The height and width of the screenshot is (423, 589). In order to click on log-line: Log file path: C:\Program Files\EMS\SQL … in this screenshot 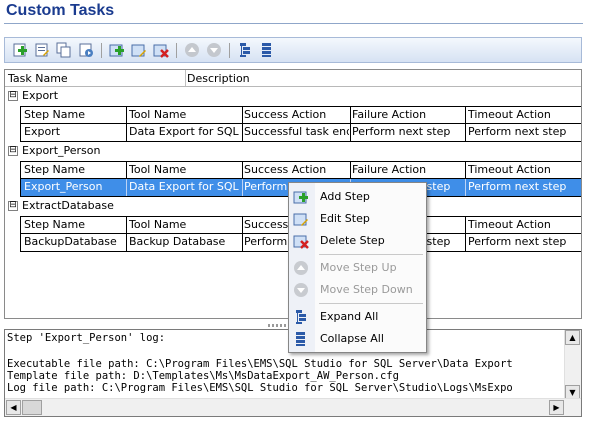, I will do `click(260, 388)`.